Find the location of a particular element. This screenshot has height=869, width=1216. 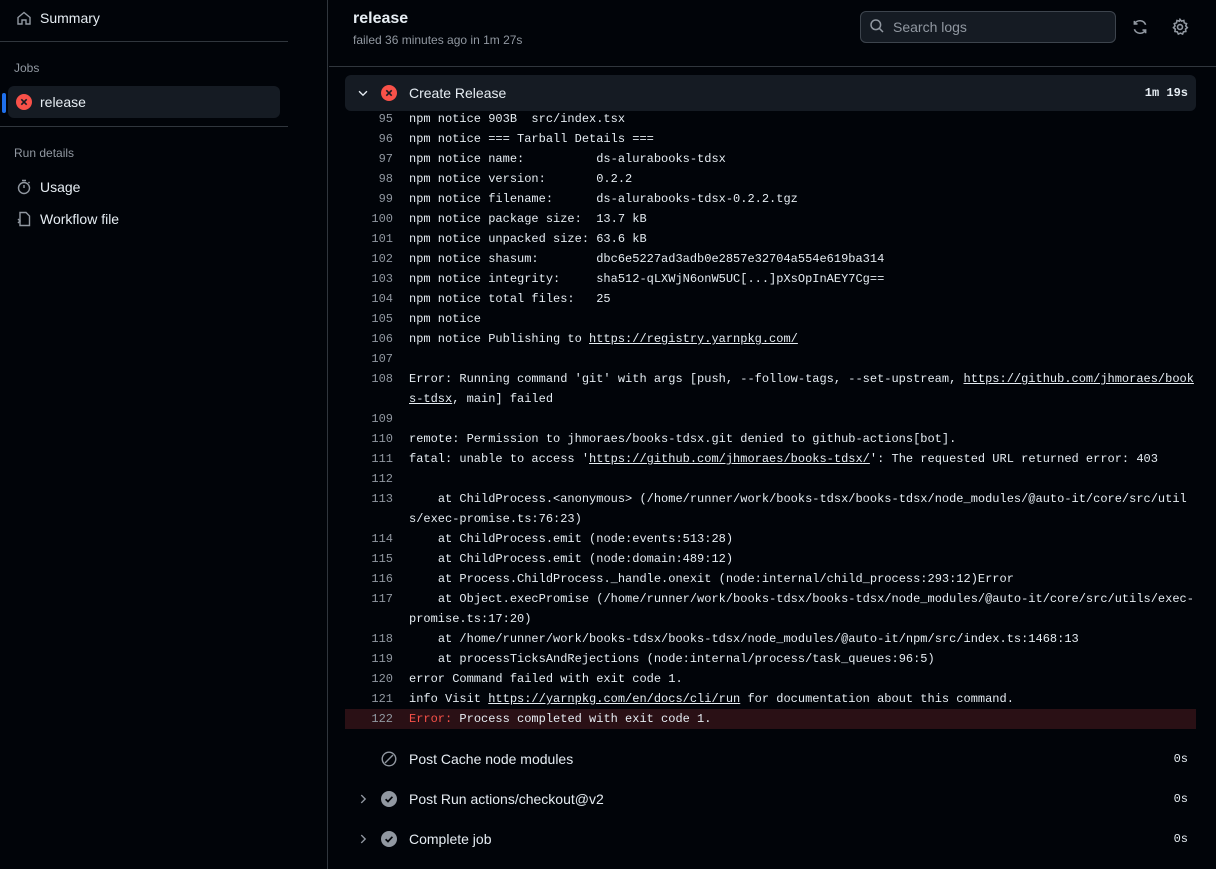

line-number: 95 is located at coordinates (369, 119).